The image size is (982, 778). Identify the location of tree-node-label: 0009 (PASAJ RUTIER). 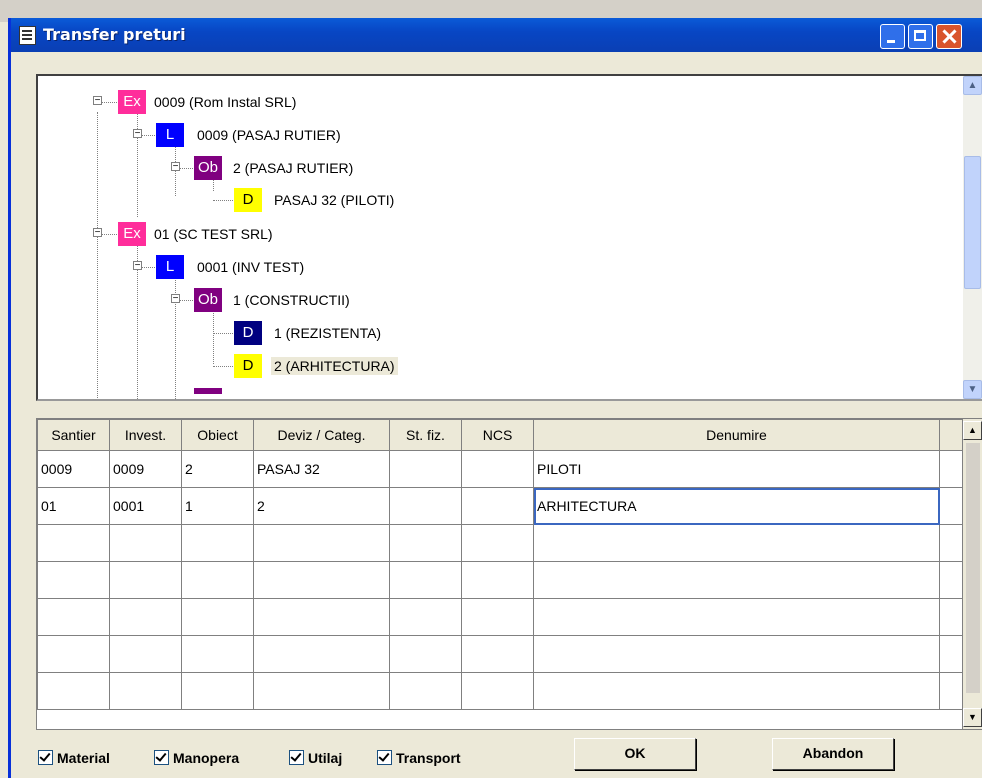
(269, 135).